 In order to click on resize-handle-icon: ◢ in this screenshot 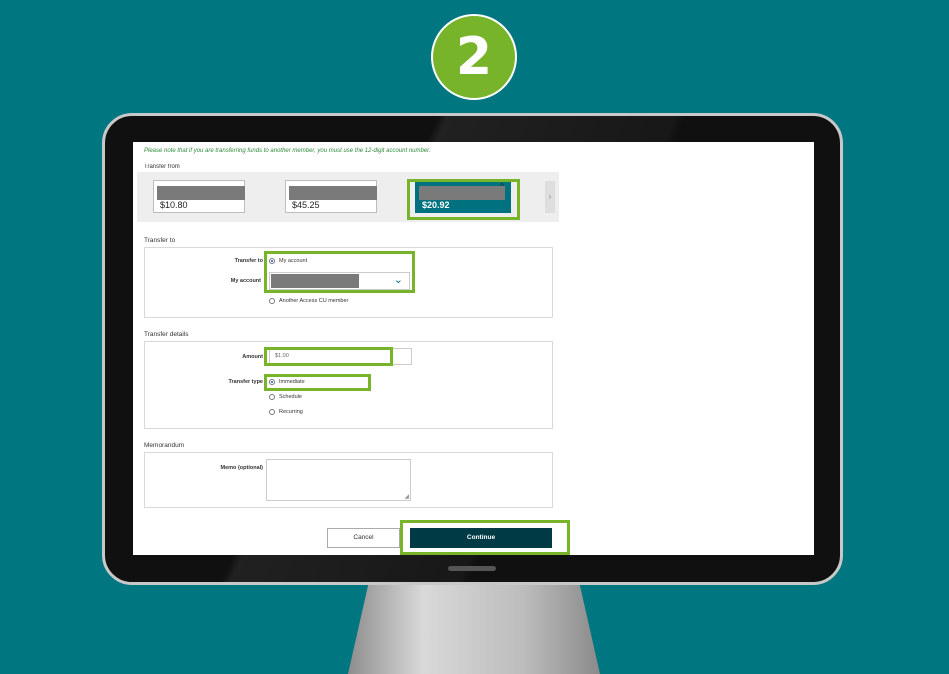, I will do `click(406, 496)`.